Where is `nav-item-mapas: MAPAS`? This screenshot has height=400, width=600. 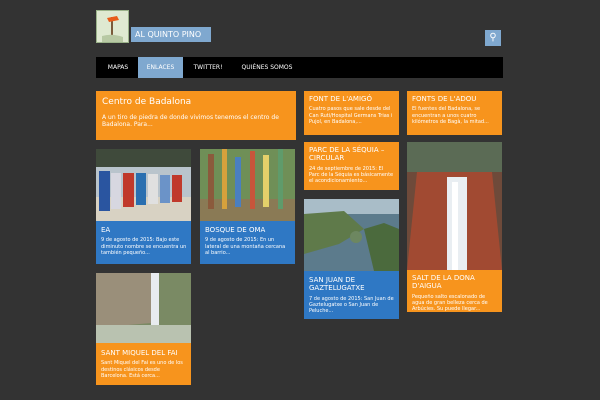
nav-item-mapas: MAPAS is located at coordinates (118, 67).